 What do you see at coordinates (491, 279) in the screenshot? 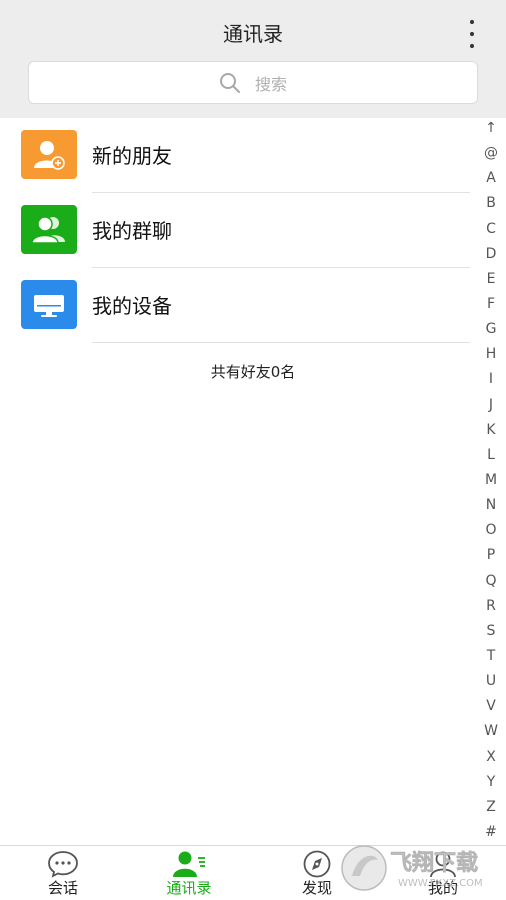
I see `index-letter: E` at bounding box center [491, 279].